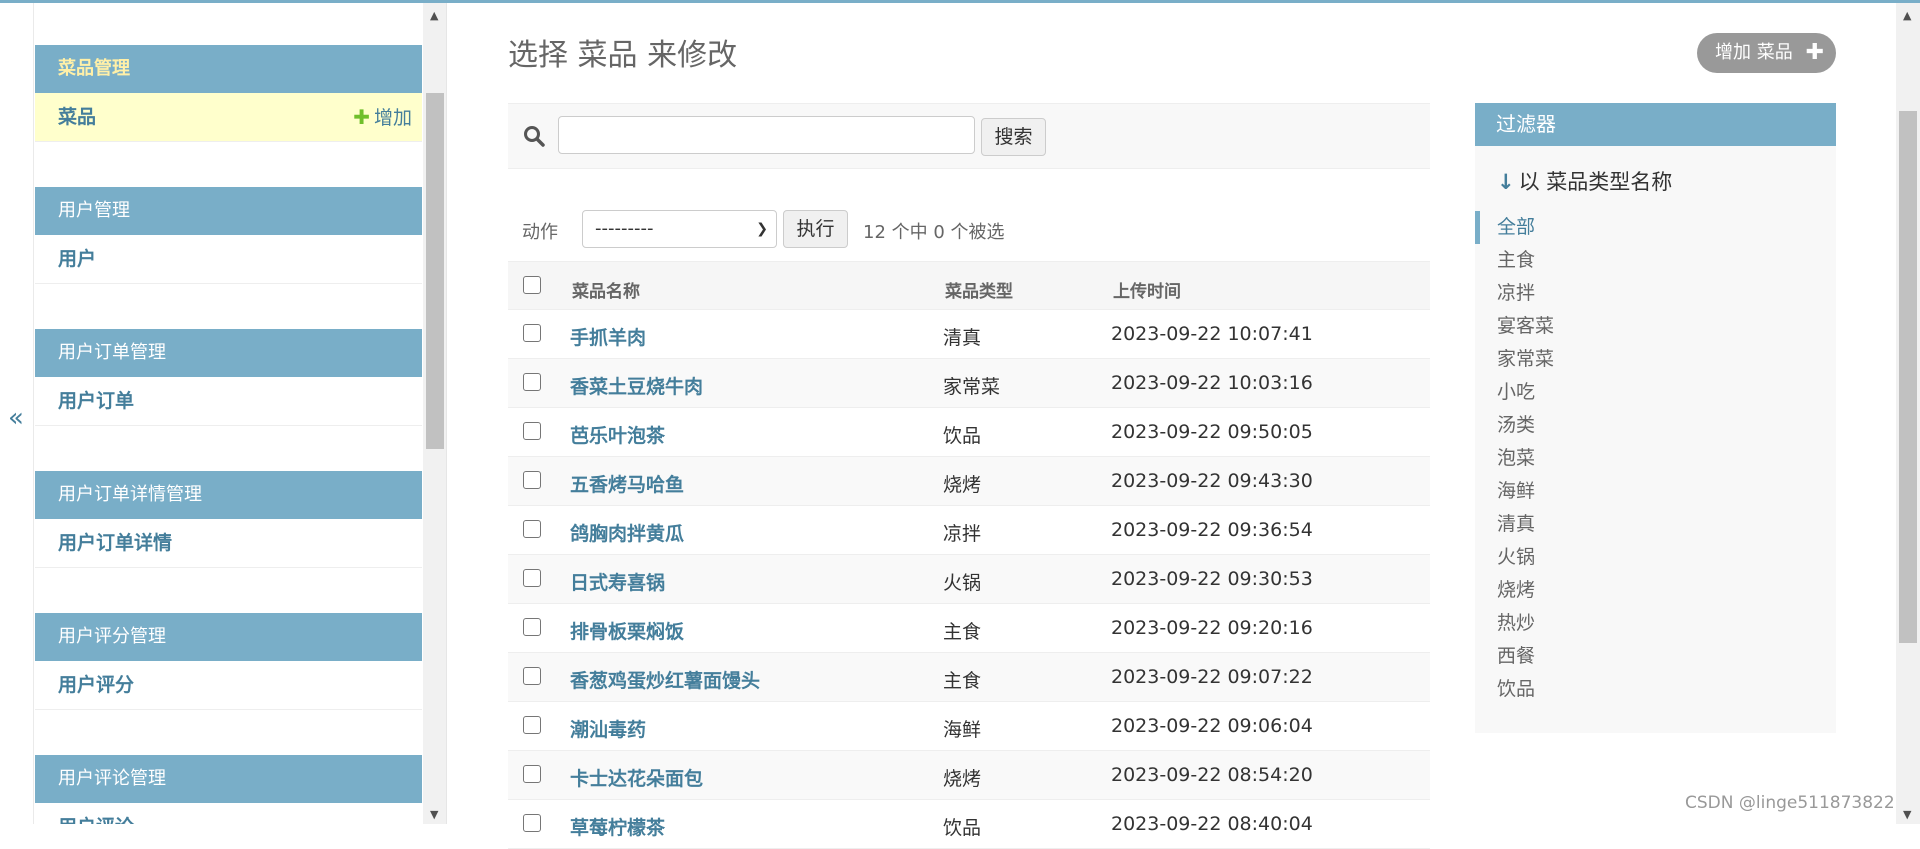  Describe the element at coordinates (627, 485) in the screenshot. I see `dish-name-link: 五香烤马哈鱼` at that location.